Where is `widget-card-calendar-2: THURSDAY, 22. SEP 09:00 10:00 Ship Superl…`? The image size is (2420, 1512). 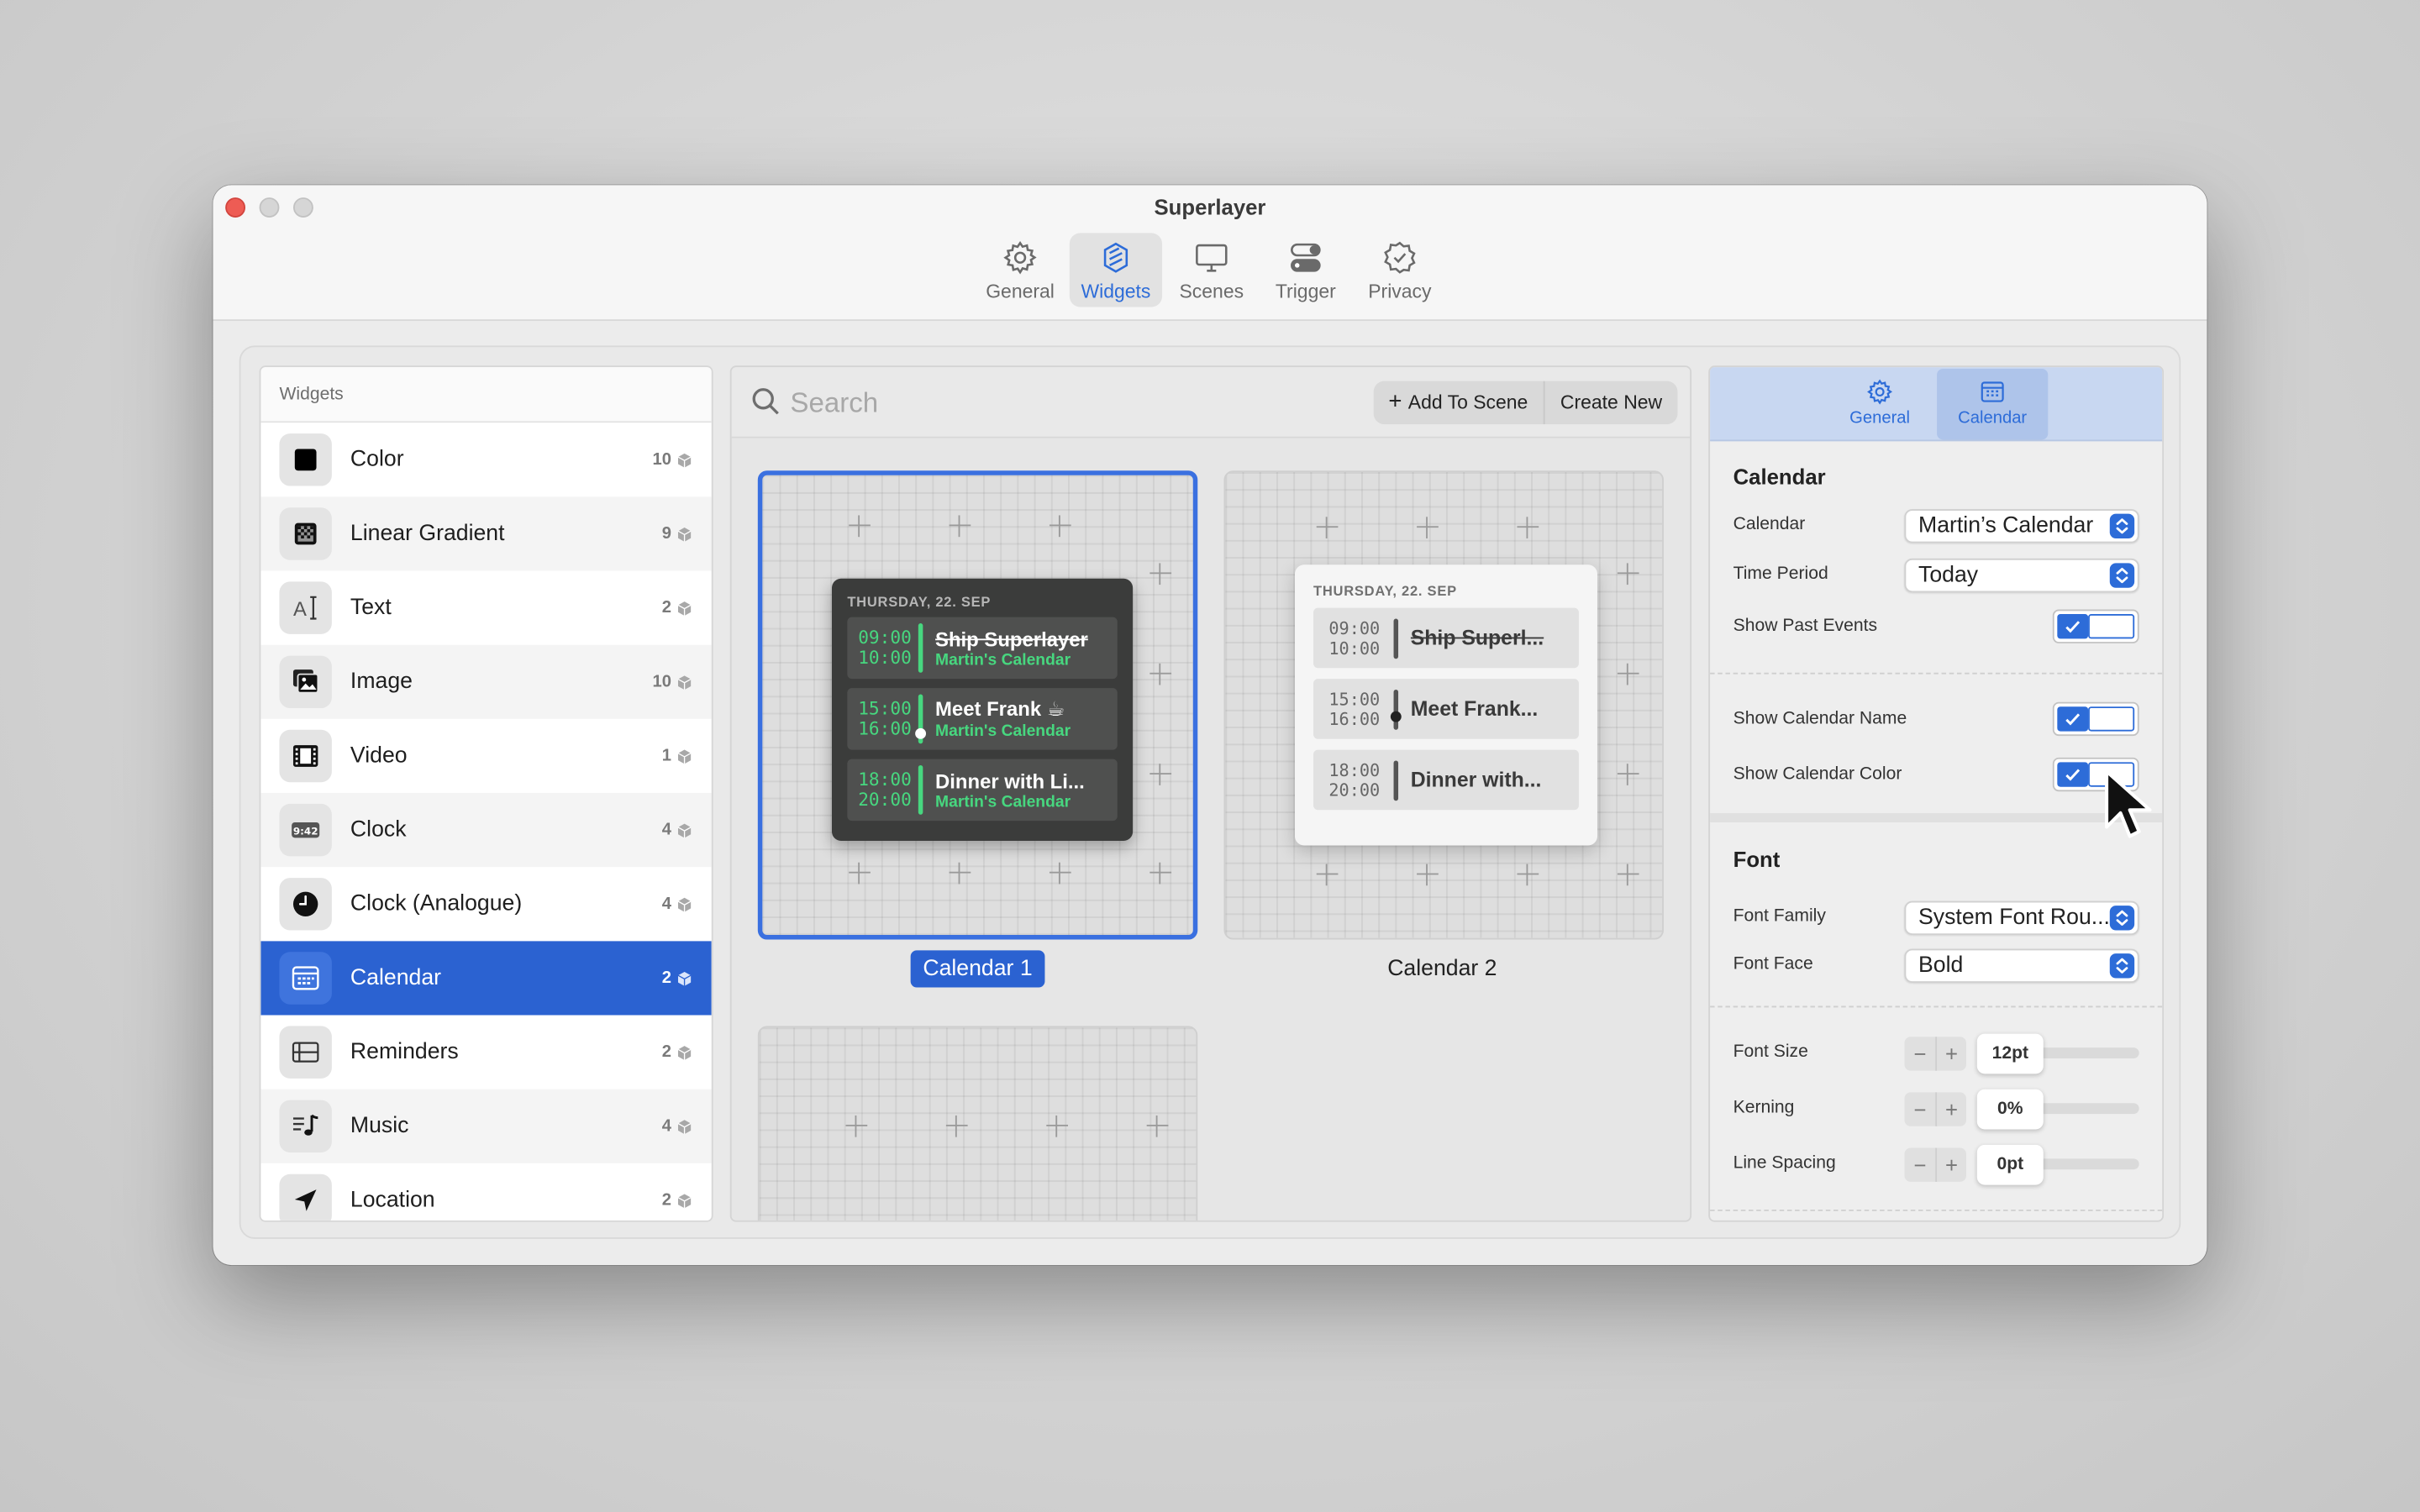 widget-card-calendar-2: THURSDAY, 22. SEP 09:00 10:00 Ship Superl… is located at coordinates (1443, 705).